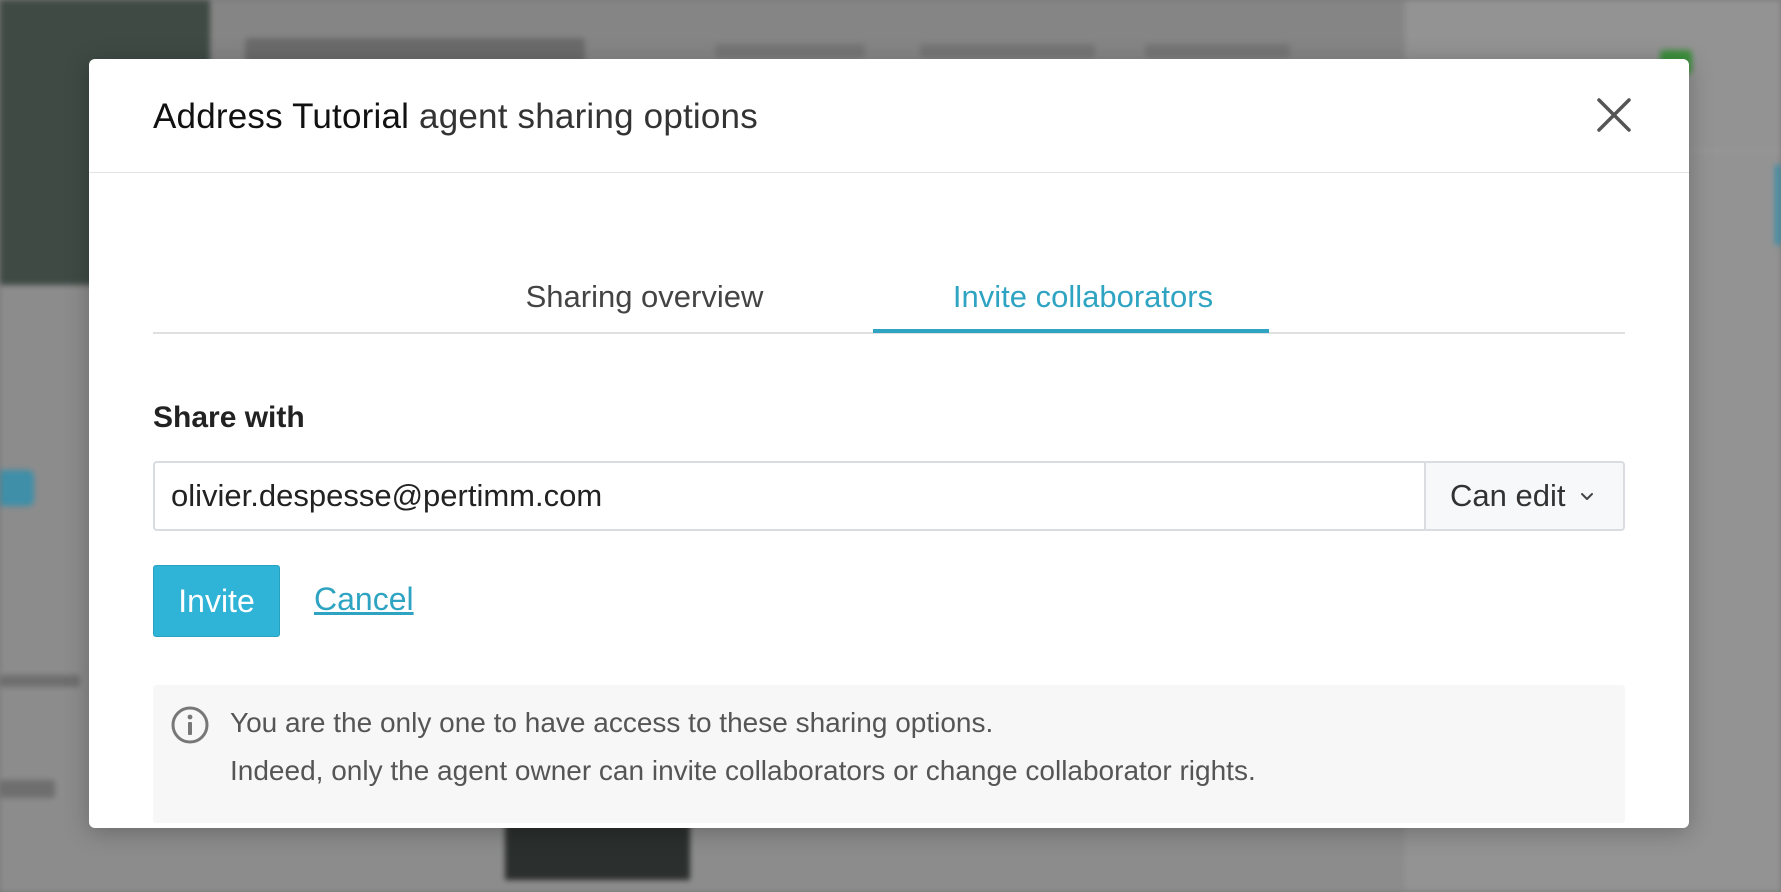 The height and width of the screenshot is (892, 1781). Describe the element at coordinates (597, 850) in the screenshot. I see `background-thumbnail` at that location.